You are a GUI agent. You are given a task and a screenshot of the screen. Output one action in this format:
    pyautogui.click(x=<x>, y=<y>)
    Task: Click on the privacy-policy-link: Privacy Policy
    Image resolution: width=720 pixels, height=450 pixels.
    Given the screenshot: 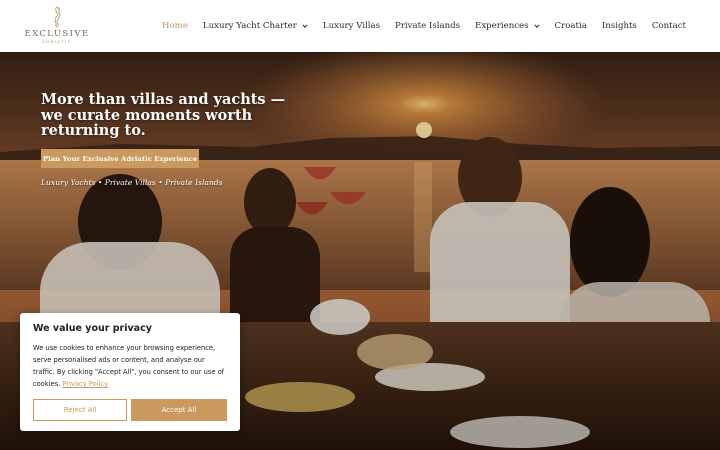 What is the action you would take?
    pyautogui.click(x=85, y=384)
    